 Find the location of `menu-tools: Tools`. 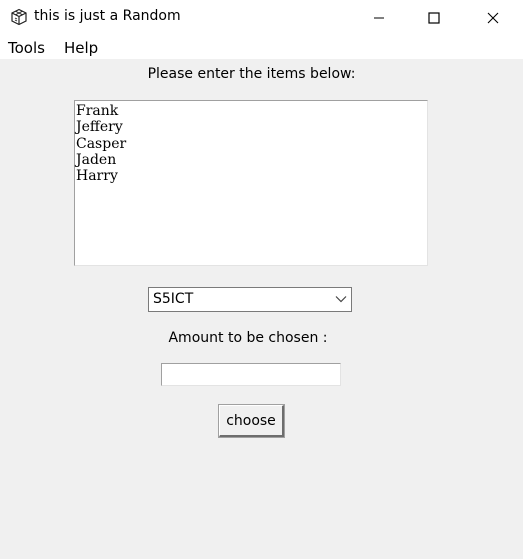

menu-tools: Tools is located at coordinates (26, 48).